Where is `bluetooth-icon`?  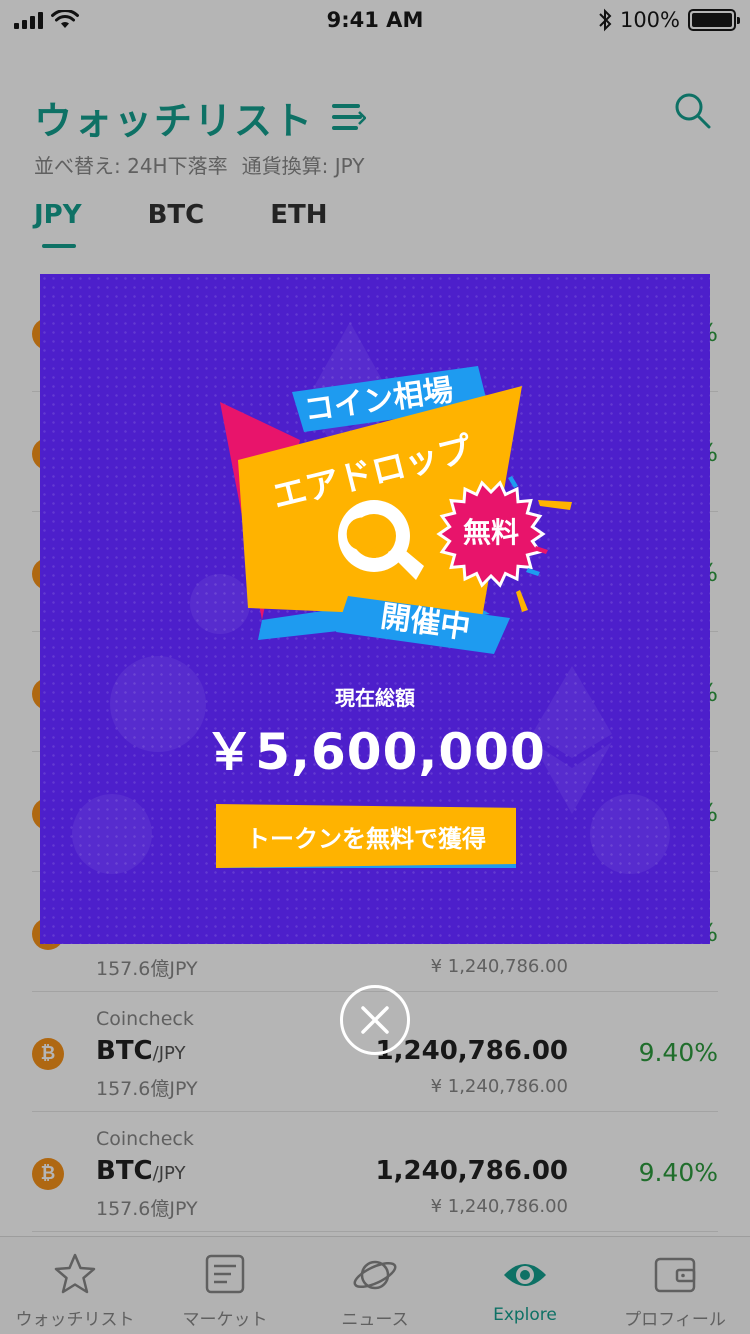
bluetooth-icon is located at coordinates (605, 20).